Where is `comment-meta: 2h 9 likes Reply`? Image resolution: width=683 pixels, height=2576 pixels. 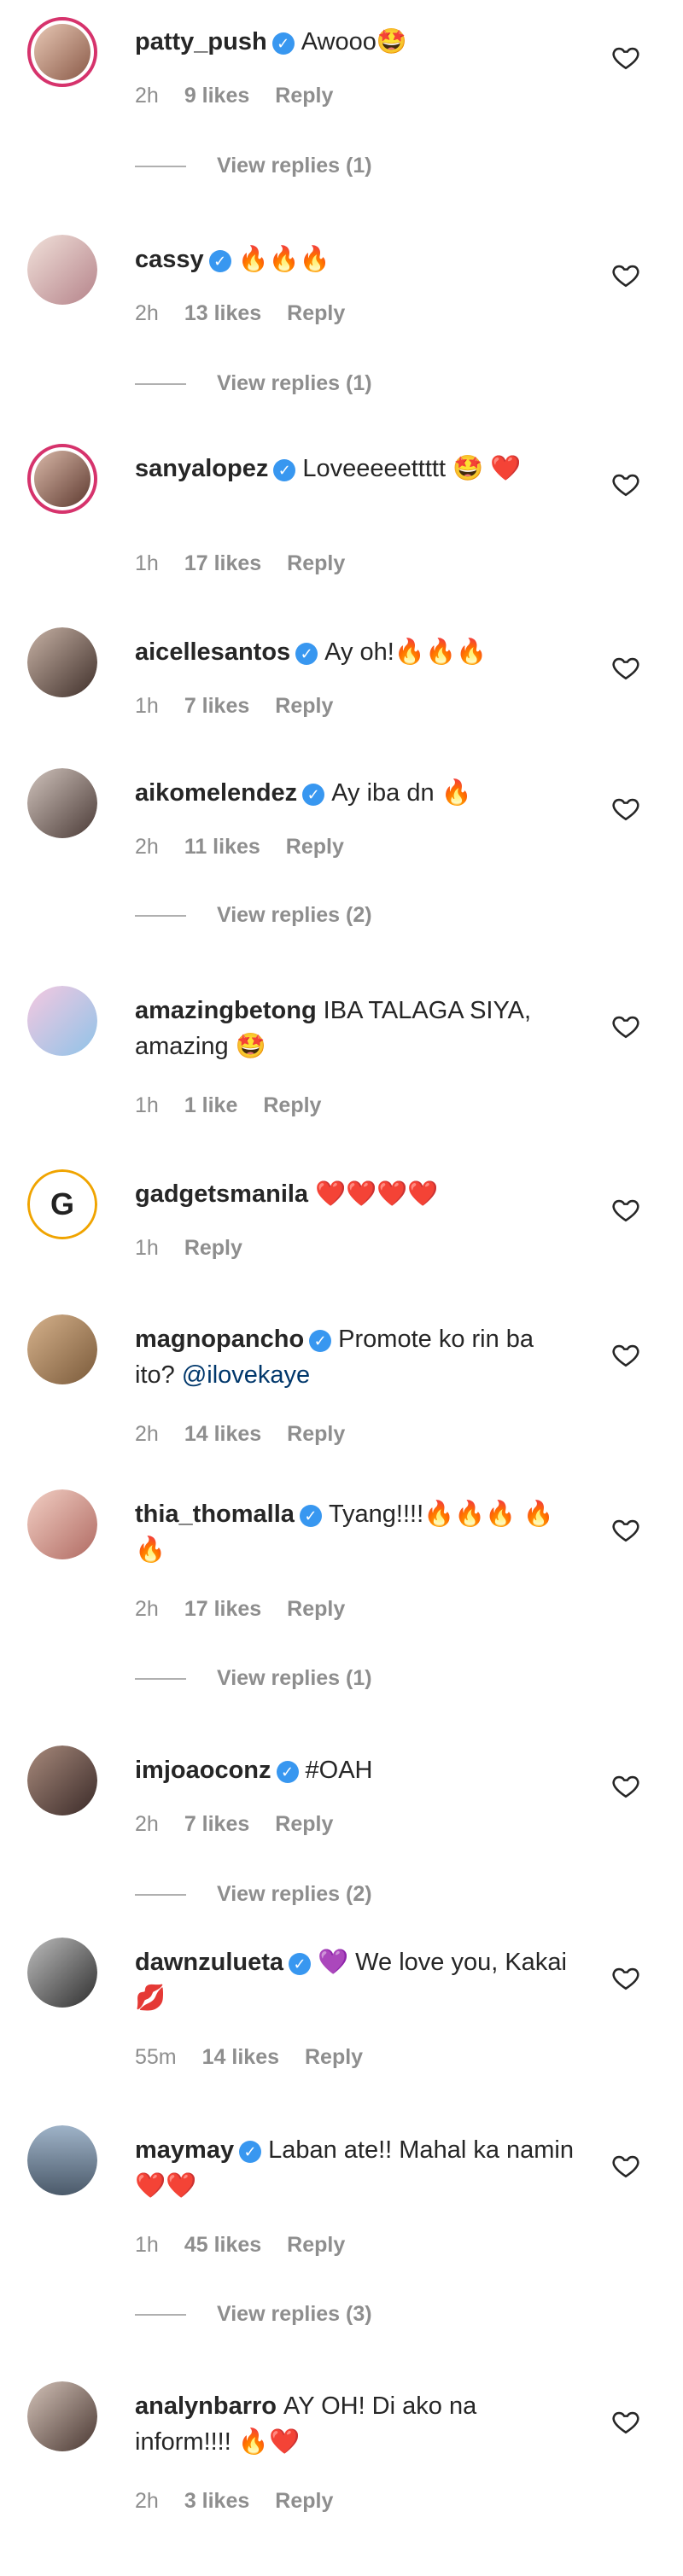 comment-meta: 2h 9 likes Reply is located at coordinates (247, 96).